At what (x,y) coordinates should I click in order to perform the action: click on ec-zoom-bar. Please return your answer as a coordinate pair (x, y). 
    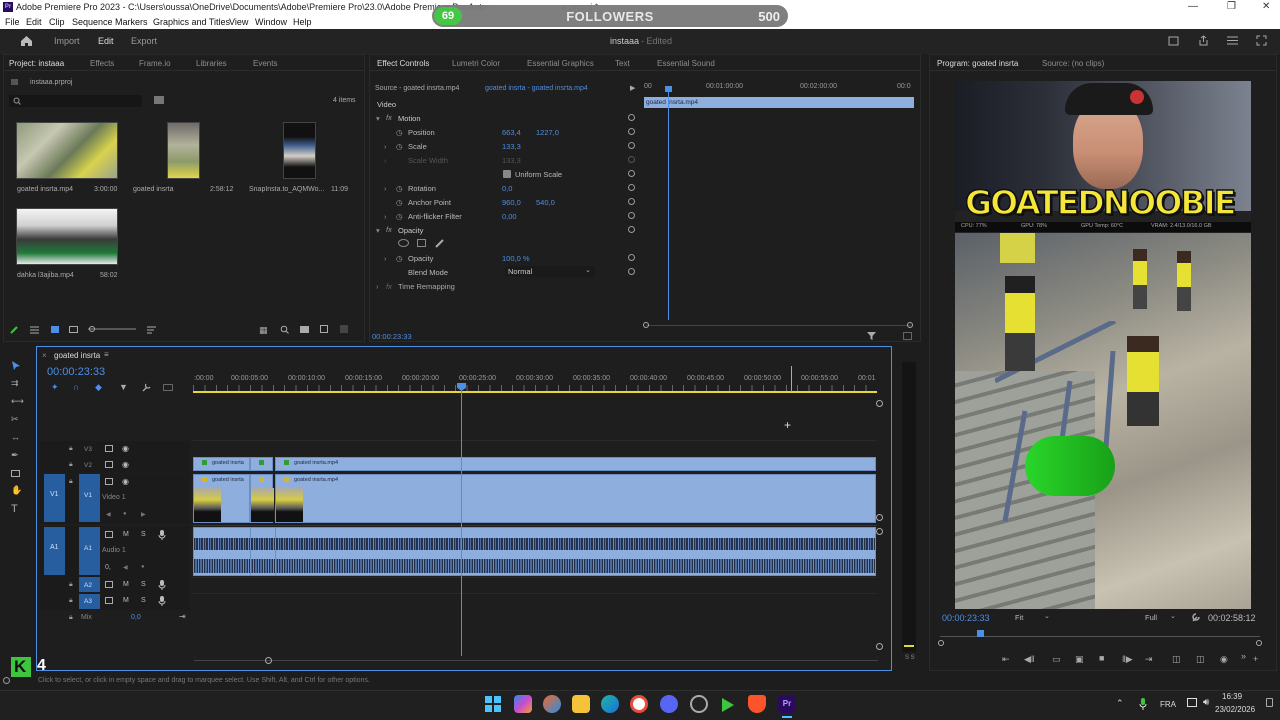
    Looking at the image, I should click on (778, 325).